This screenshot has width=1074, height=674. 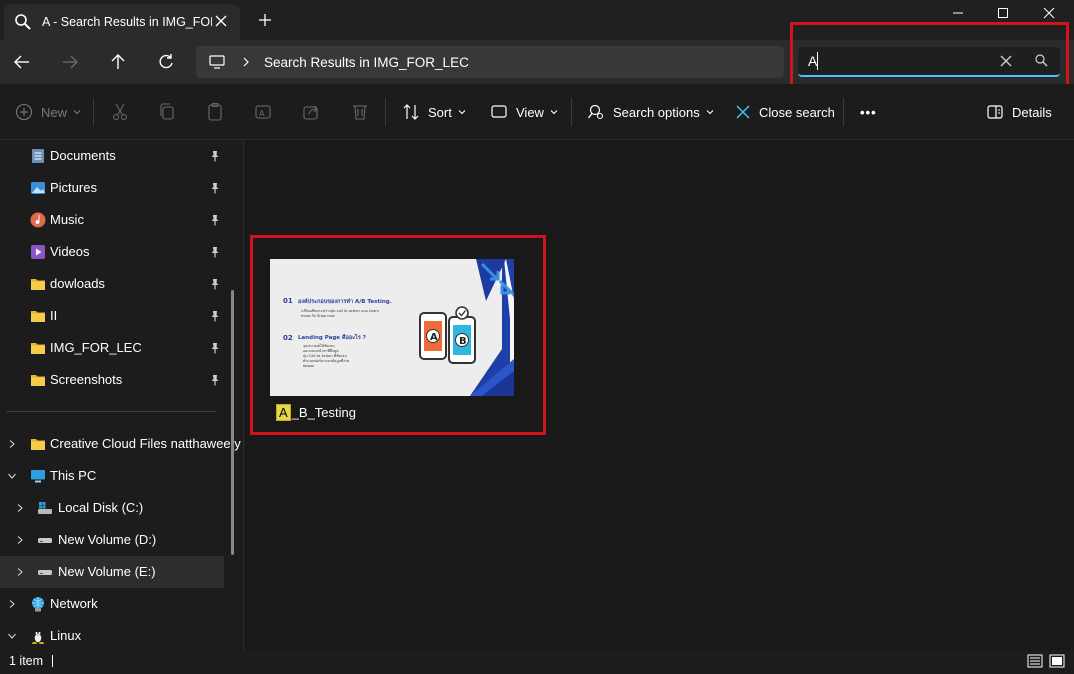 What do you see at coordinates (112, 348) in the screenshot?
I see `sidebar-item-img-for-lec: IMG_FOR_LEC` at bounding box center [112, 348].